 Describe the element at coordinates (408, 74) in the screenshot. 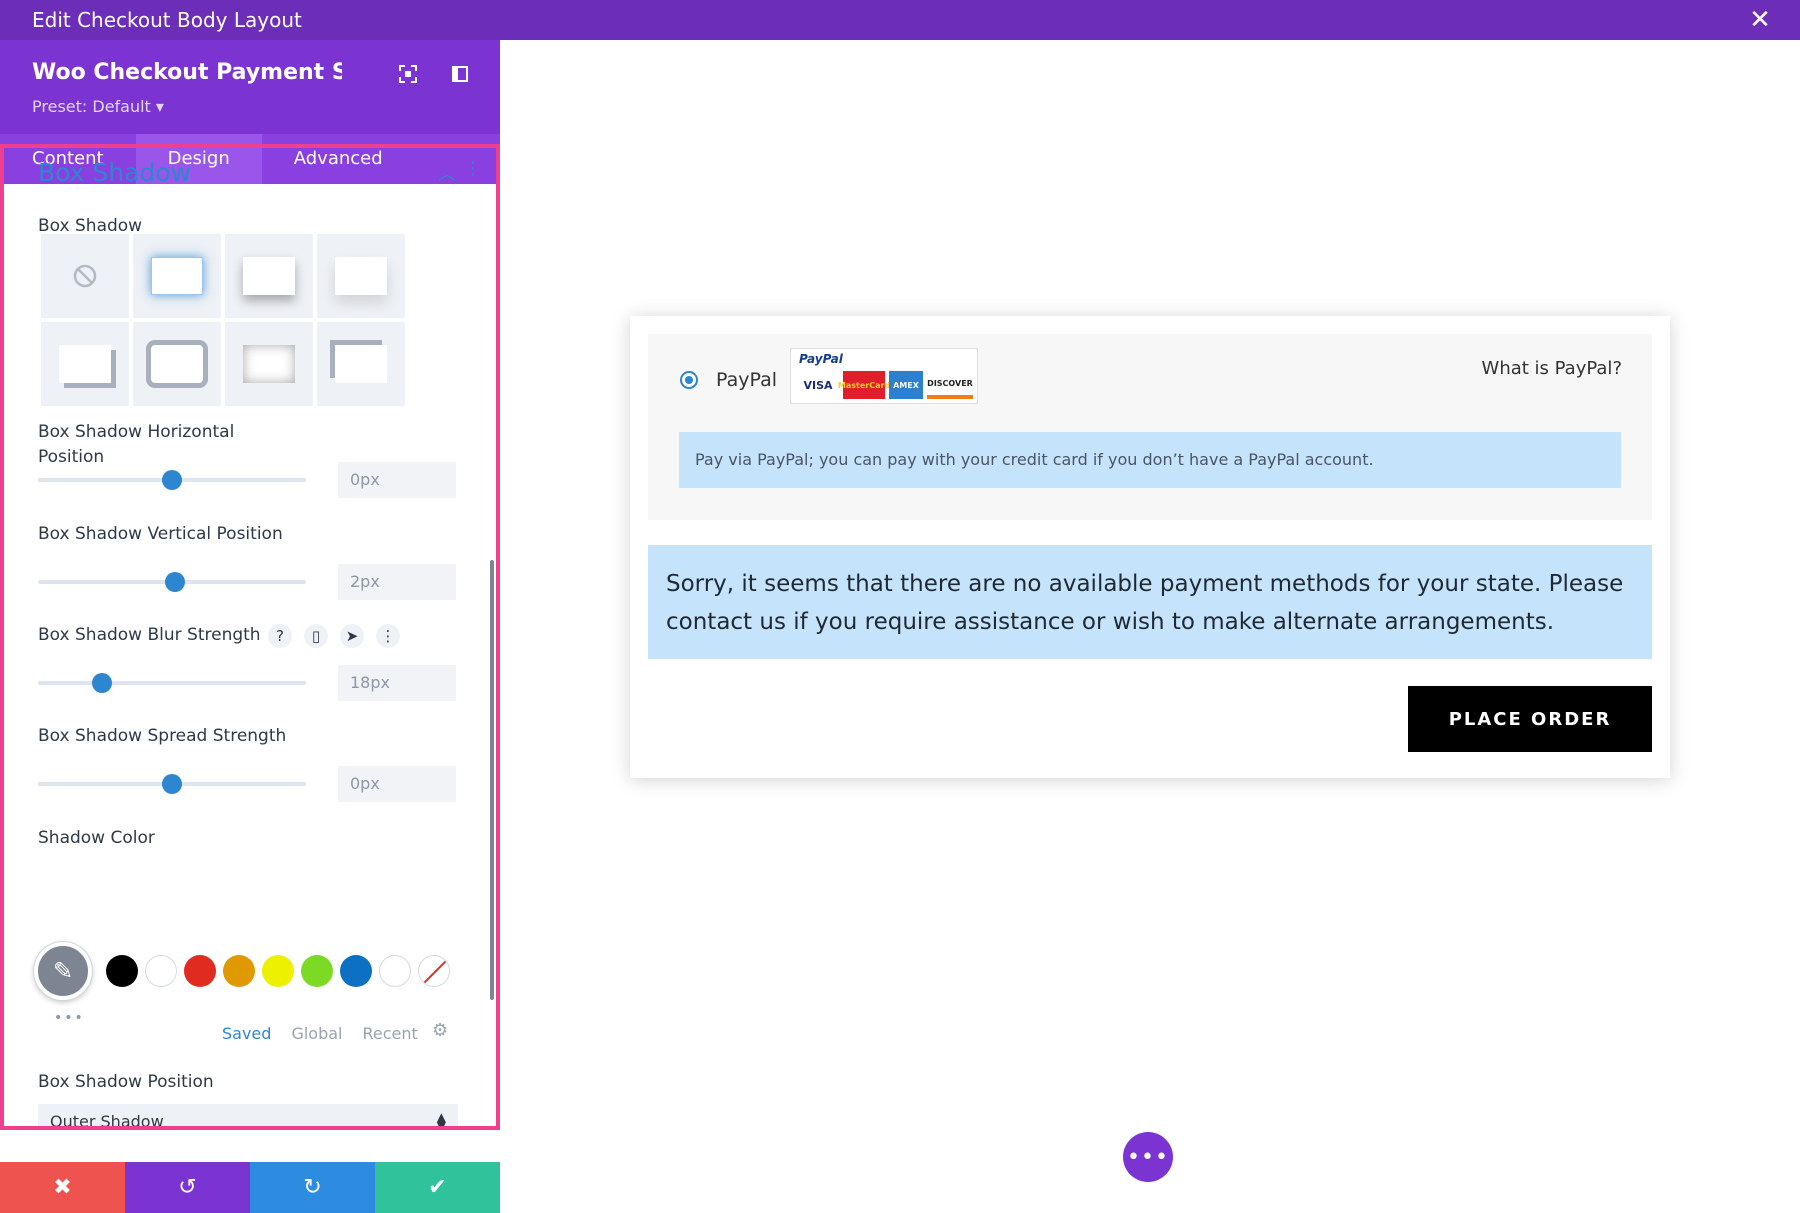

I see `fullscreen-icon` at that location.